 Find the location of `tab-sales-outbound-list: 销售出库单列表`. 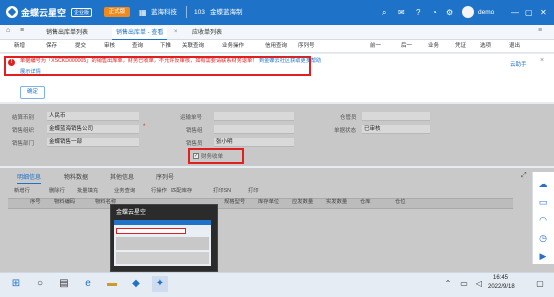

tab-sales-outbound-list: 销售出库单列表 is located at coordinates (67, 33).